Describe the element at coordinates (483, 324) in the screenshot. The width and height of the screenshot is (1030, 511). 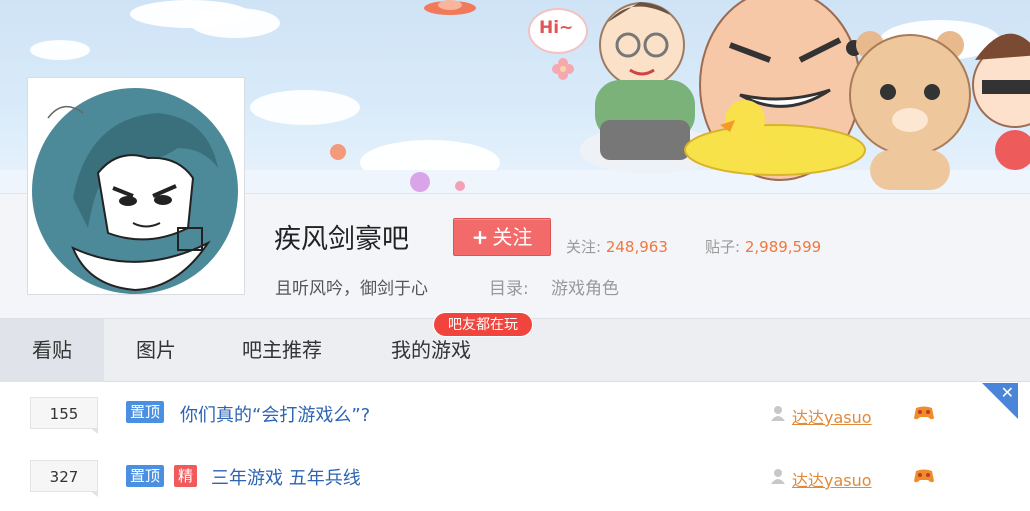
I see `friends-playing-badge: 吧友都在玩` at that location.